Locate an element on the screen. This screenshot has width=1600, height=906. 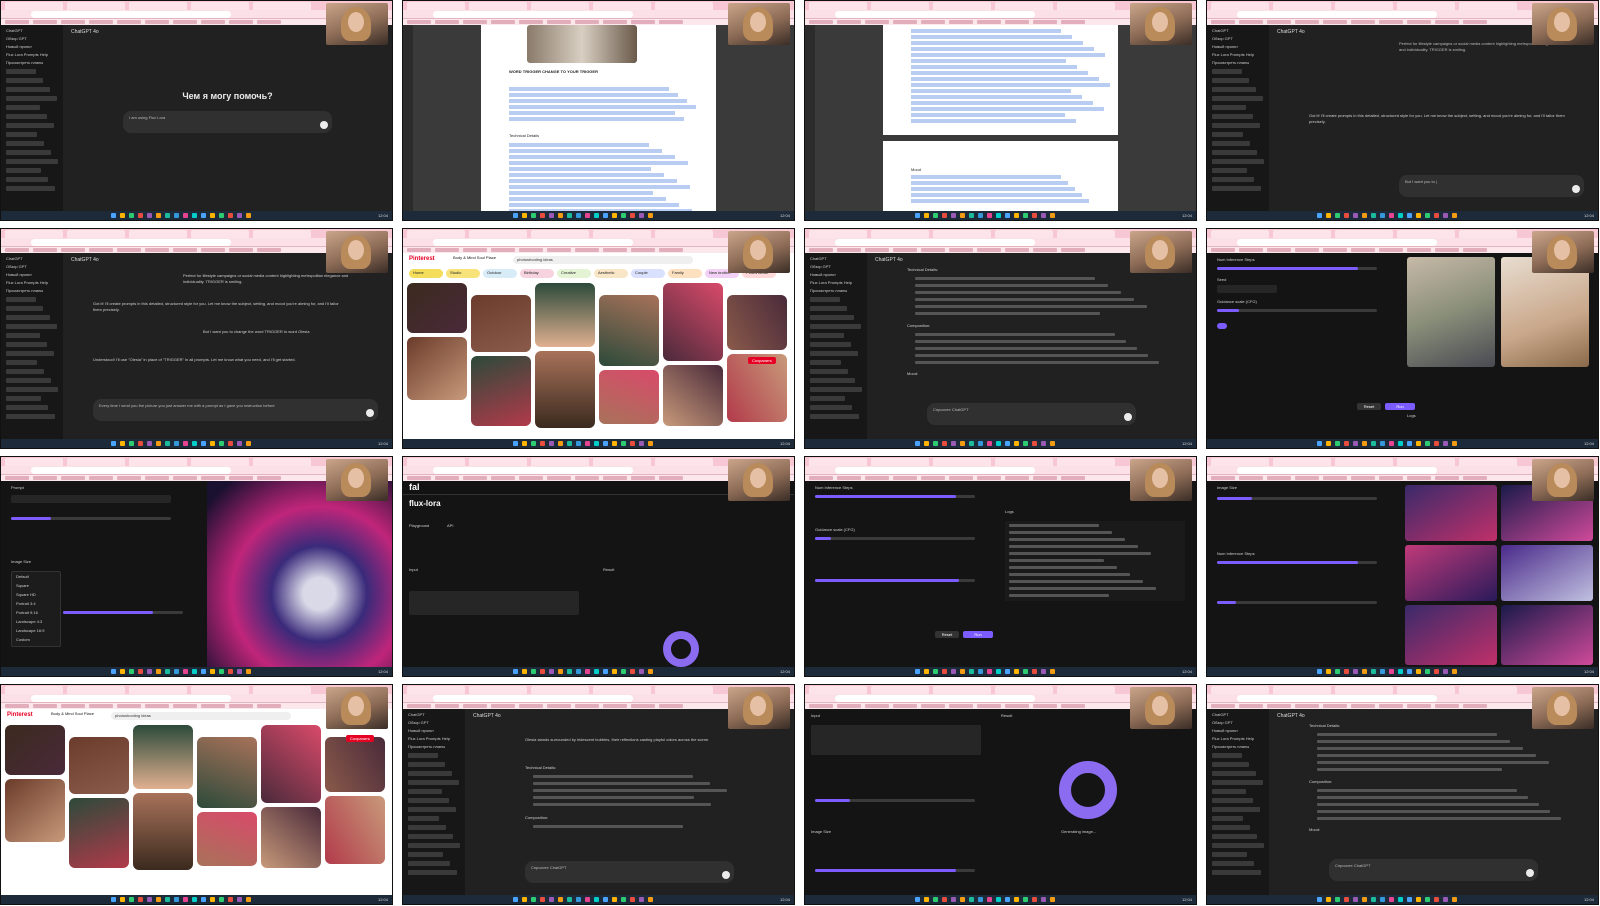
chip-label: Family is located at coordinates (678, 273).